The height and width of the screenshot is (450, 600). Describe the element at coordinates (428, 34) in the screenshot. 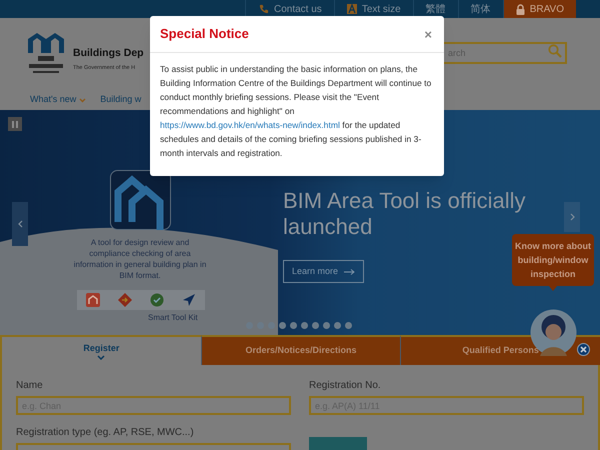

I see `close-button: ×` at that location.